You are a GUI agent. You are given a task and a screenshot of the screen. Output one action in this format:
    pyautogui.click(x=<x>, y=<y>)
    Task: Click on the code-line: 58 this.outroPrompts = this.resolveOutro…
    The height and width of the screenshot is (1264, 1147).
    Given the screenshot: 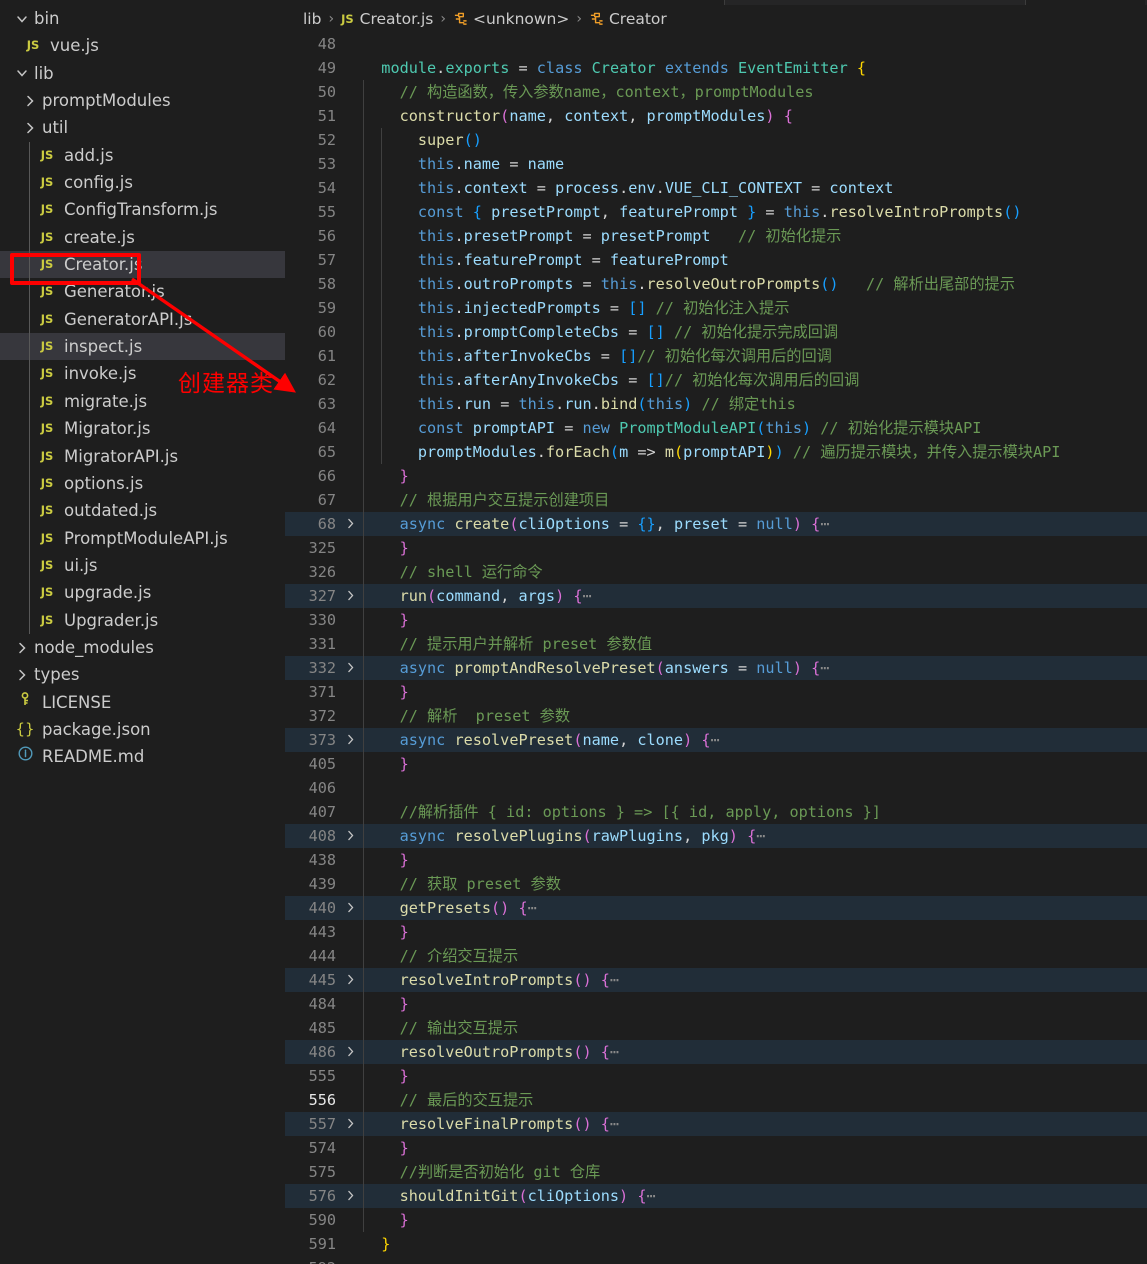 What is the action you would take?
    pyautogui.click(x=716, y=284)
    